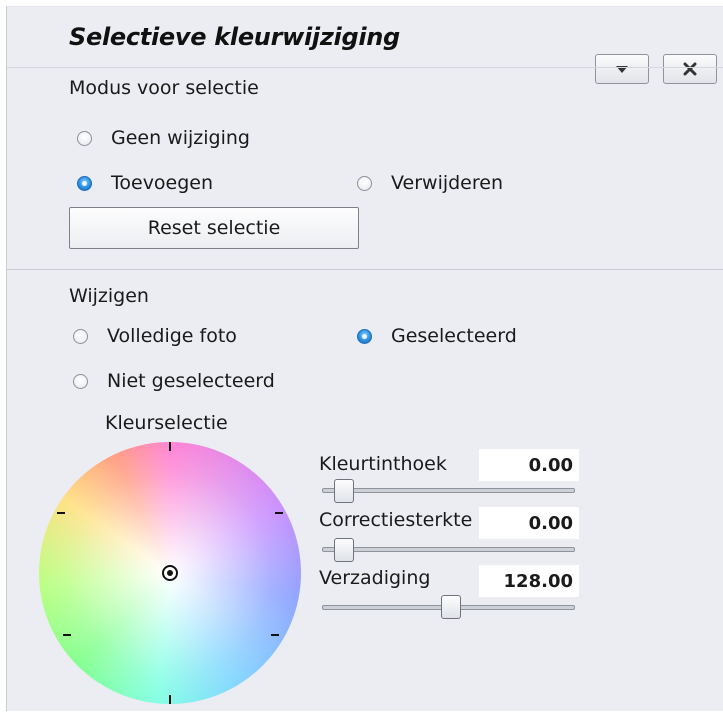 The height and width of the screenshot is (716, 723). Describe the element at coordinates (375, 578) in the screenshot. I see `saturation-label: Verzadiging` at that location.